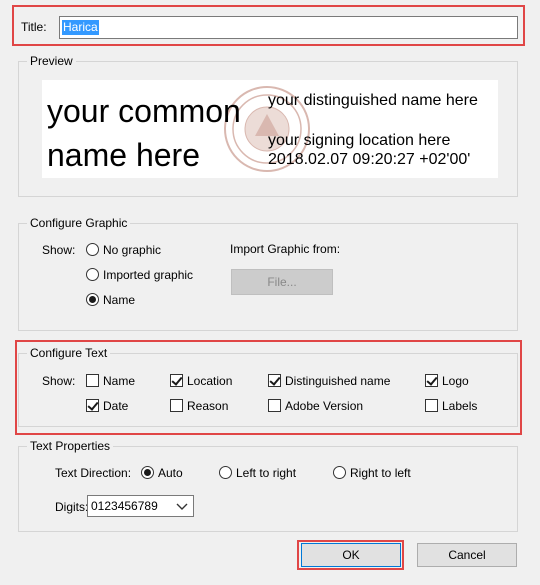 Image resolution: width=540 pixels, height=585 pixels. I want to click on ok-button: OK, so click(351, 555).